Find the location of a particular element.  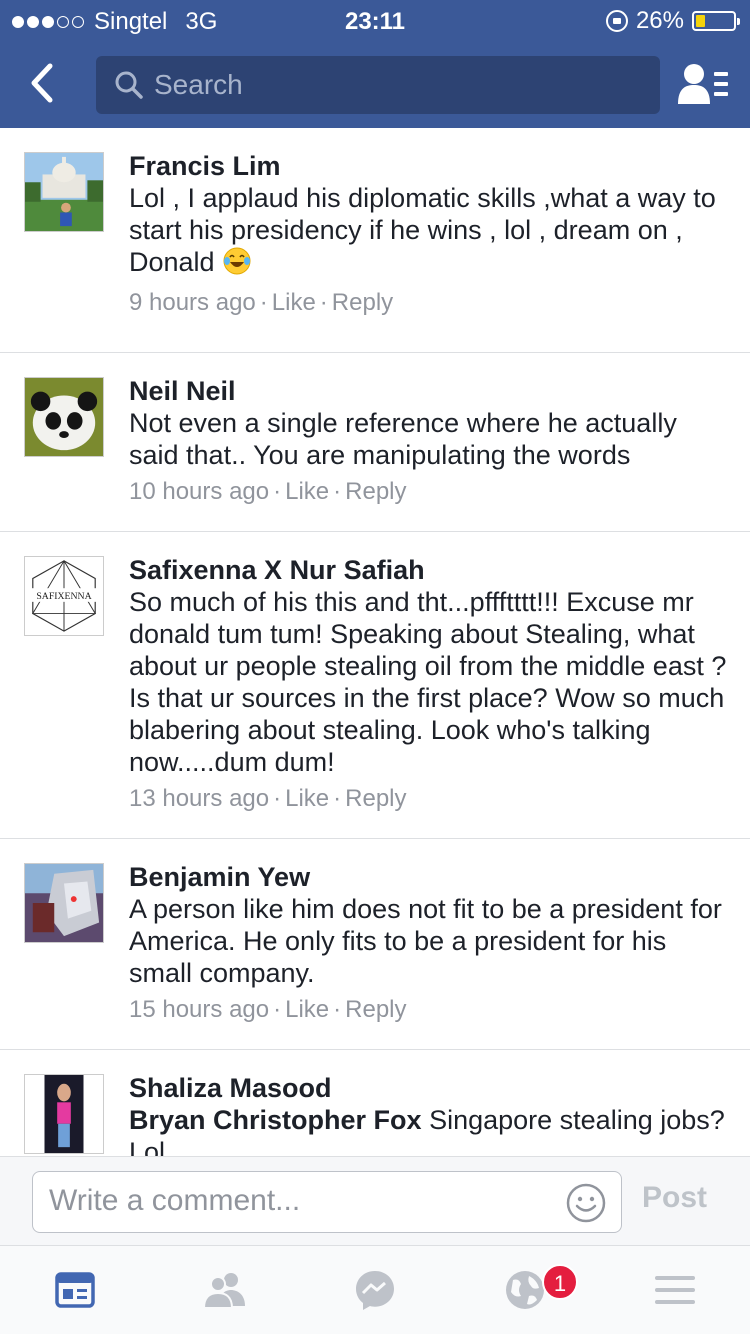

comment-timestamp: 15 hours ago is located at coordinates (199, 1009).